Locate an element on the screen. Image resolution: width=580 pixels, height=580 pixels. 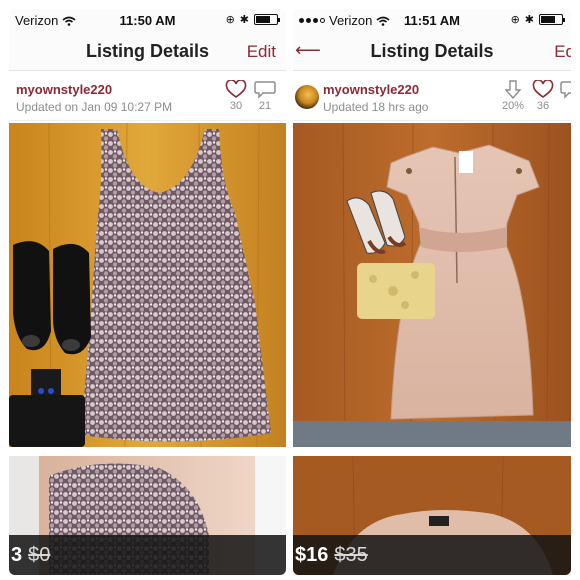
nav-bar: Listing Details Edit is located at coordinates (147, 51).